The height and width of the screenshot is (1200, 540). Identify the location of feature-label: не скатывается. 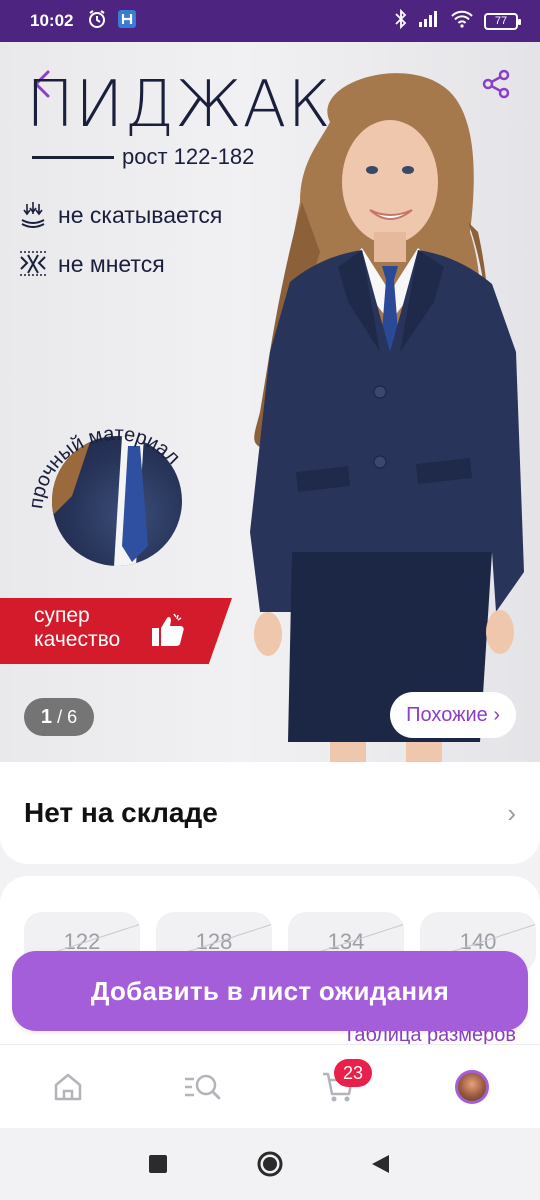
(140, 214).